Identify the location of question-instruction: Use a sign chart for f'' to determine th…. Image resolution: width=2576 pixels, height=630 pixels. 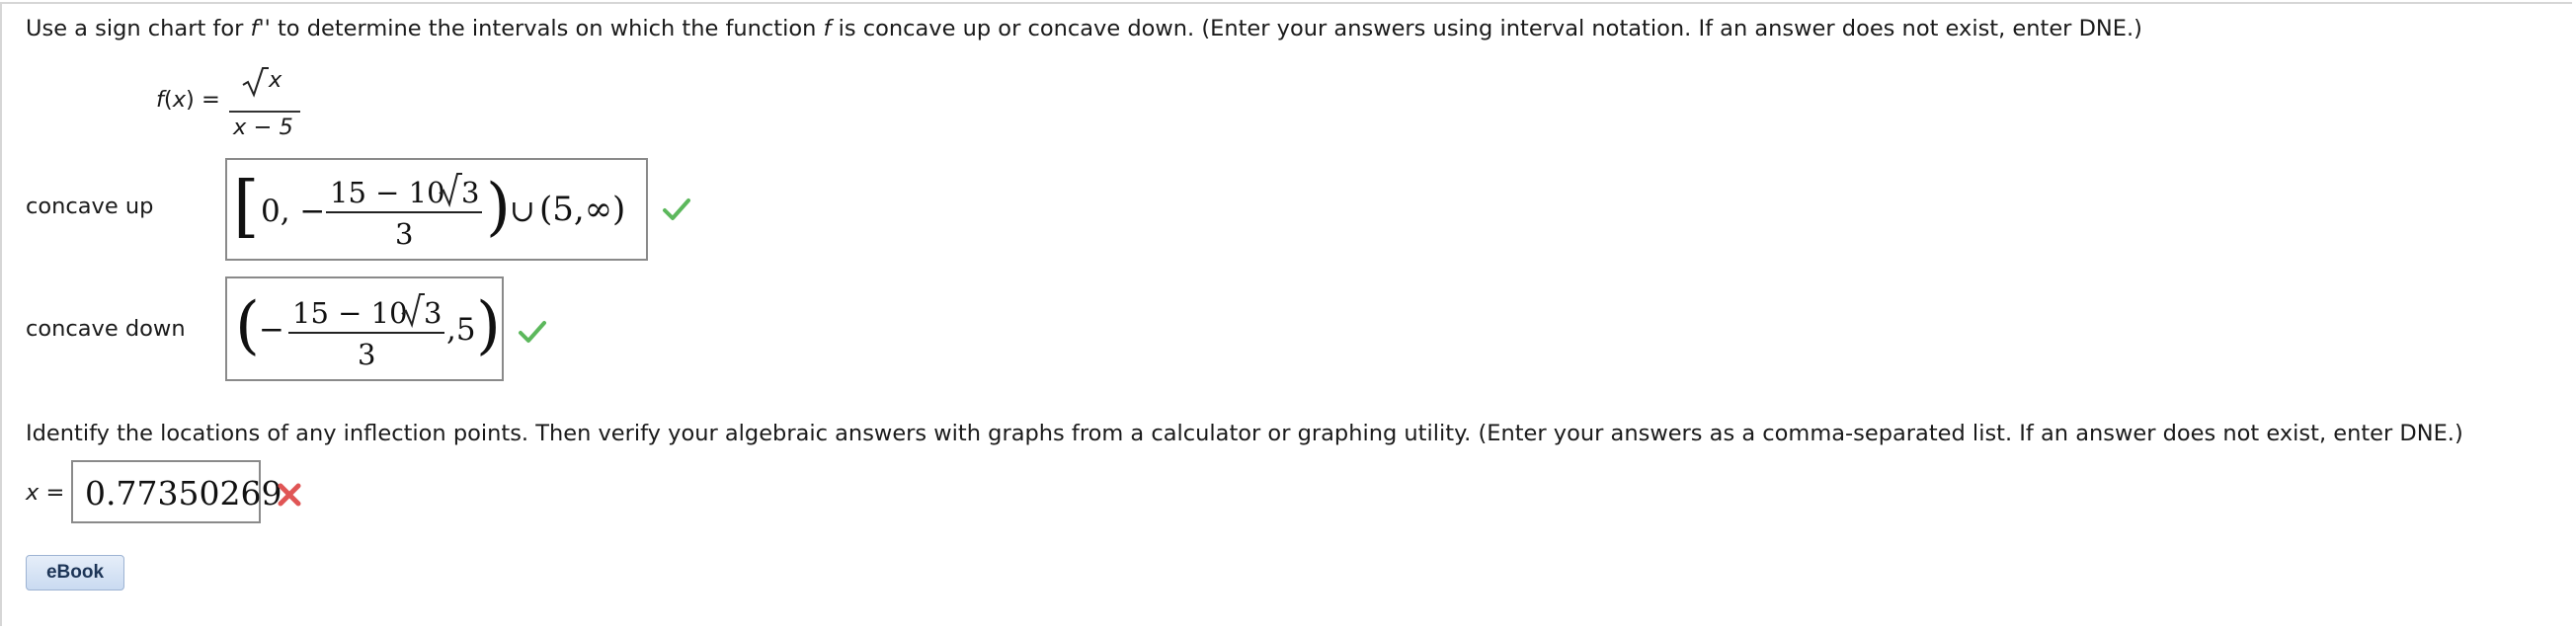
(1084, 28).